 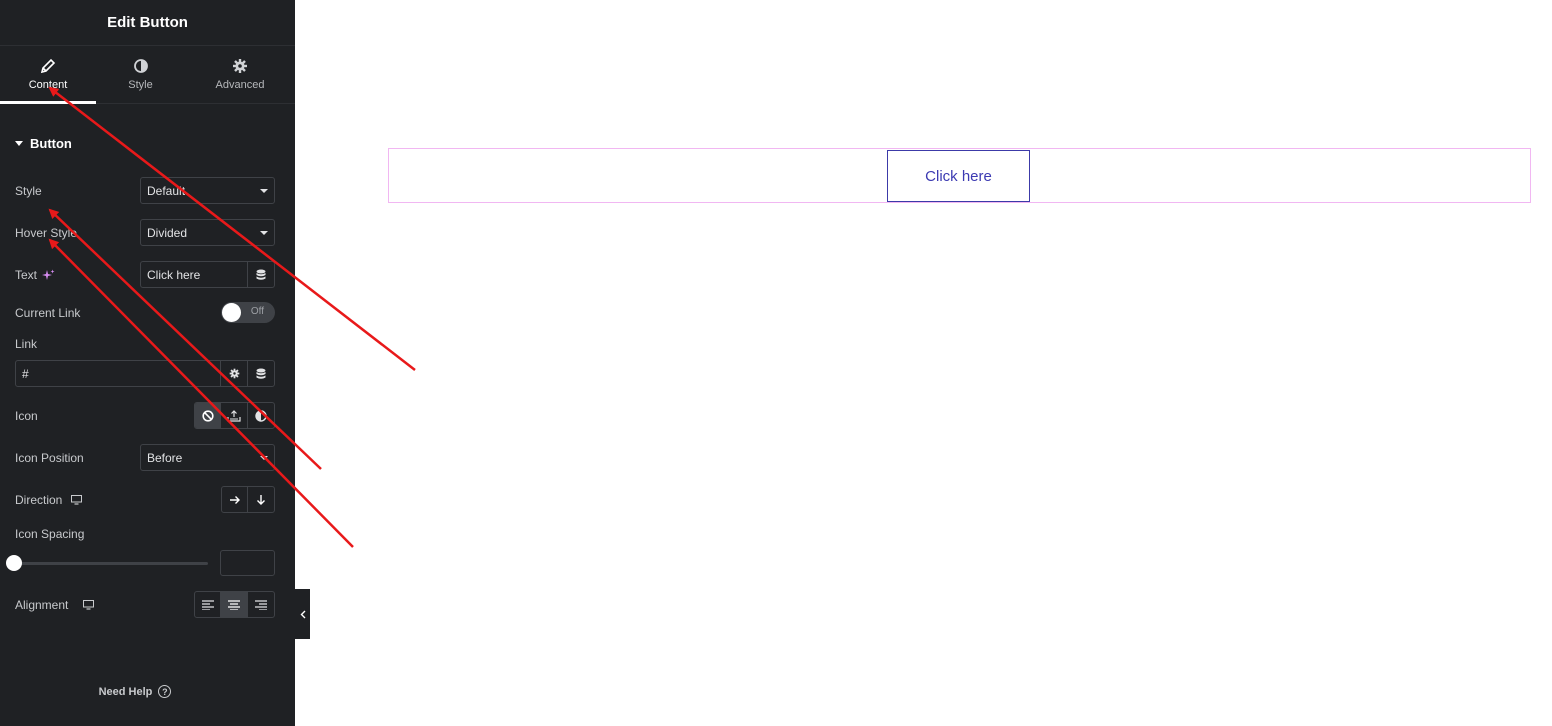 What do you see at coordinates (207, 232) in the screenshot?
I see `hover-style-select: Divided` at bounding box center [207, 232].